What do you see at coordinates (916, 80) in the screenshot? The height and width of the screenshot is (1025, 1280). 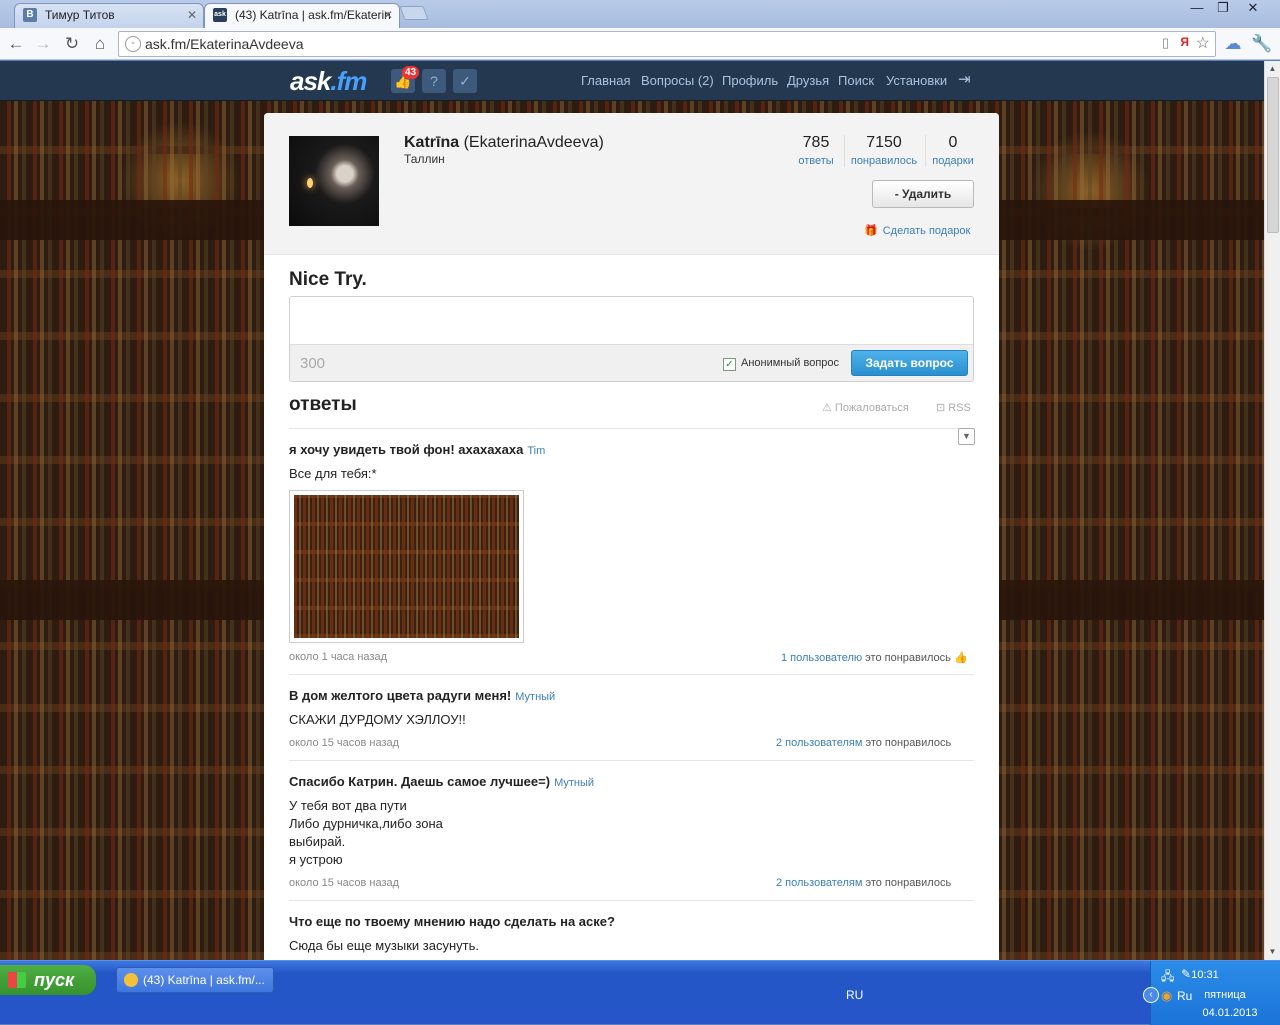 I see `nav-settings: Установки` at bounding box center [916, 80].